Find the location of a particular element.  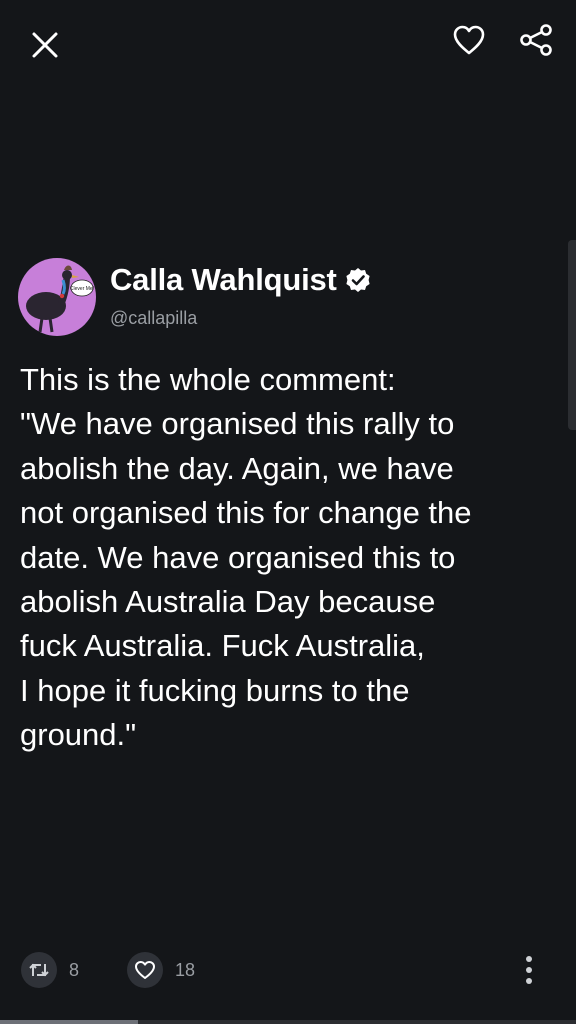

share-button is located at coordinates (536, 40).